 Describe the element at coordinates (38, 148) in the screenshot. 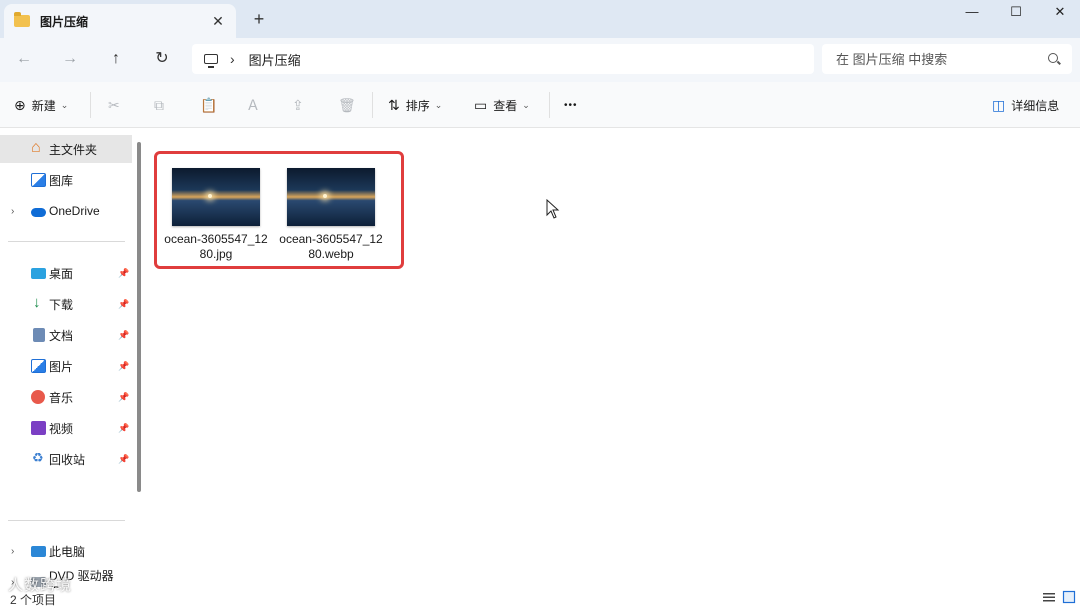

I see `home-icon` at that location.